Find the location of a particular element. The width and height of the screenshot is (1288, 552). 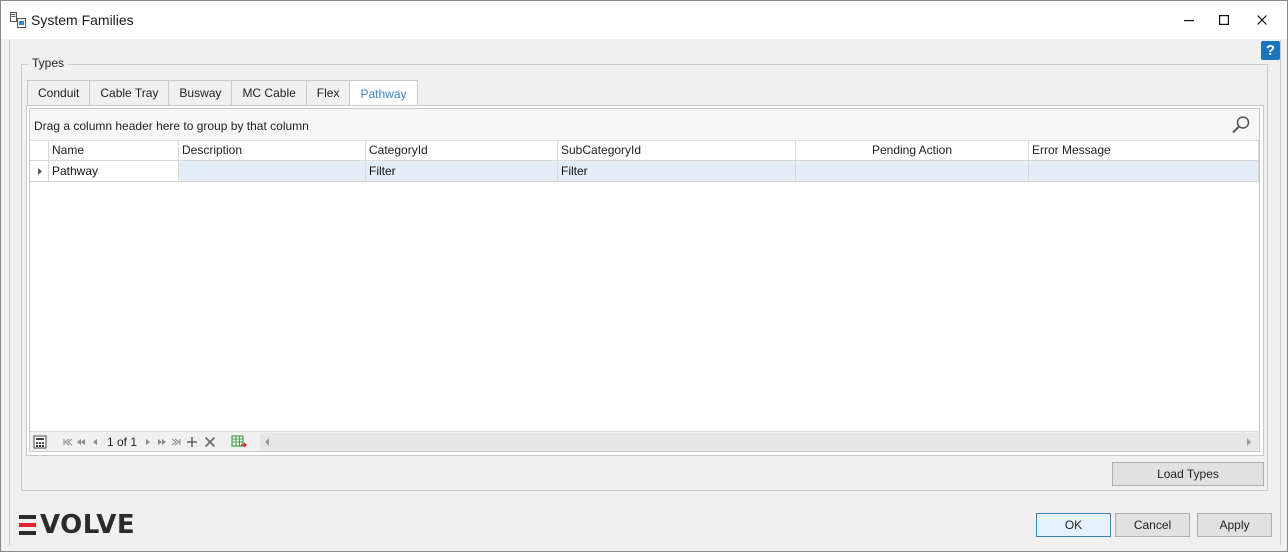

tab-flex: Flex is located at coordinates (327, 93).